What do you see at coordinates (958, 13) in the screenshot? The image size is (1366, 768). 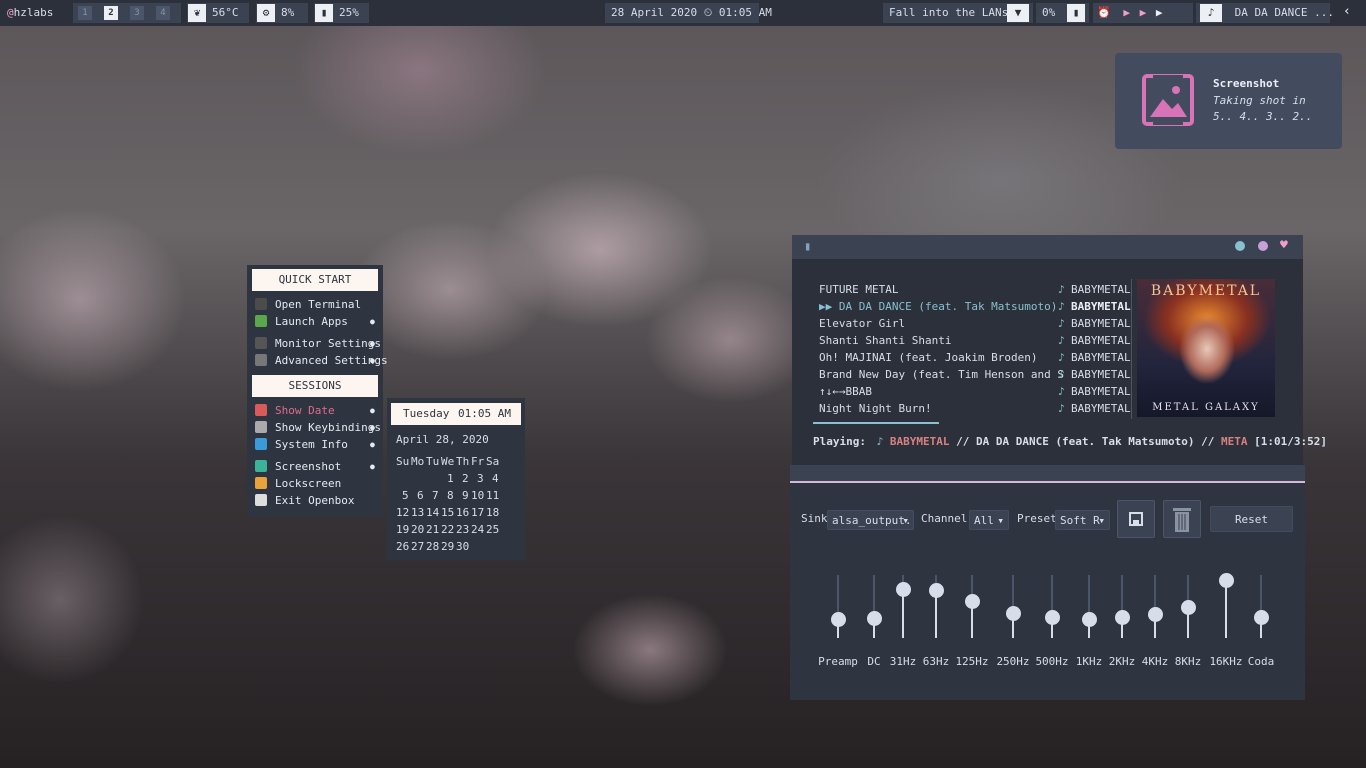 I see `network-widget: Fall into the LANs ▼` at bounding box center [958, 13].